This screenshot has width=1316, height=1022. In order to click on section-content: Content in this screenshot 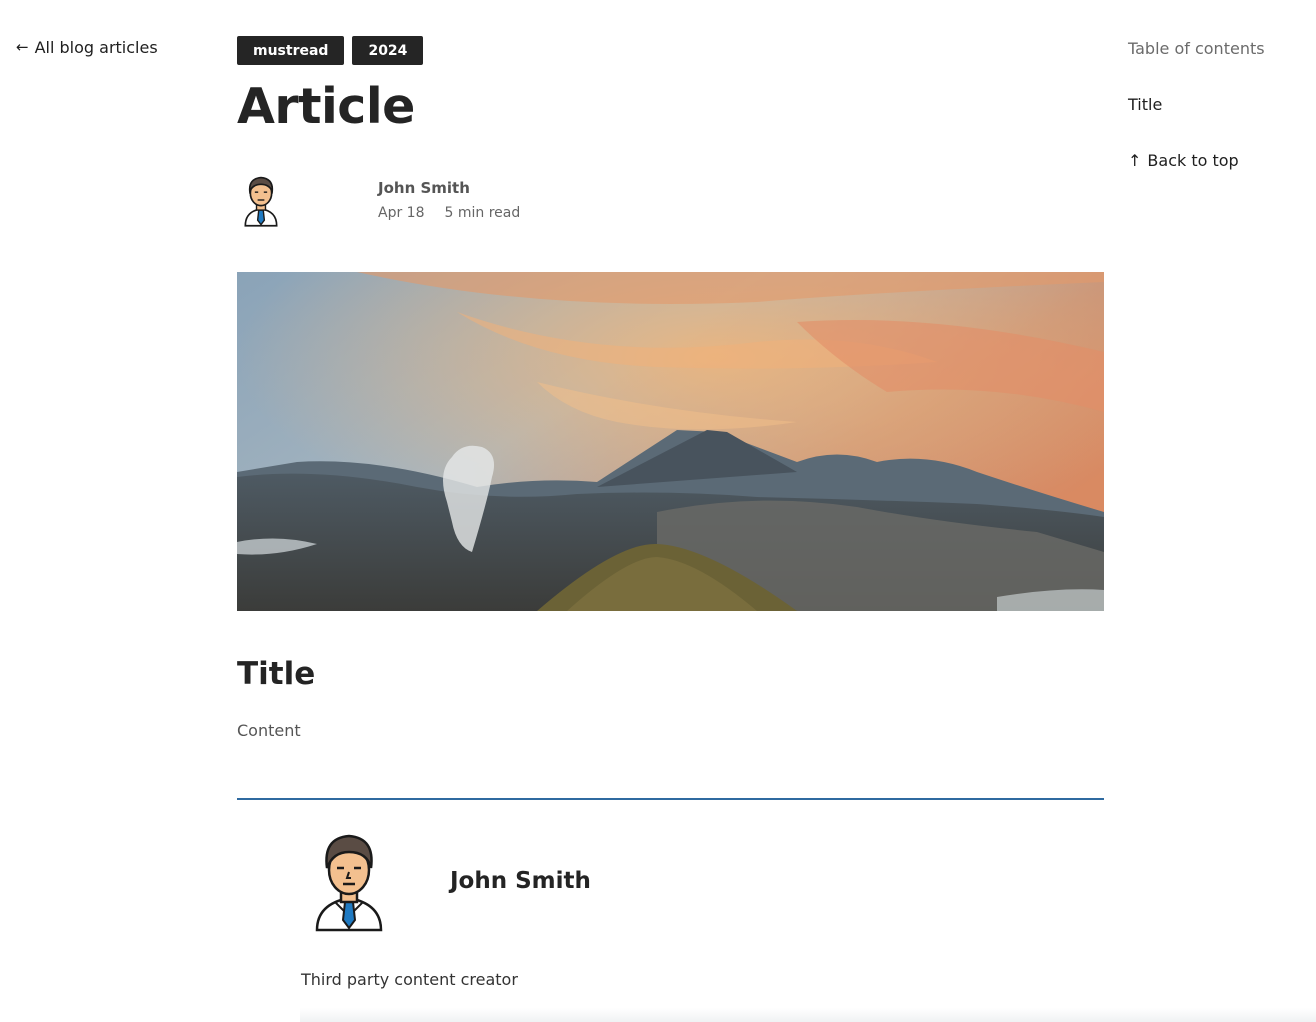, I will do `click(269, 730)`.